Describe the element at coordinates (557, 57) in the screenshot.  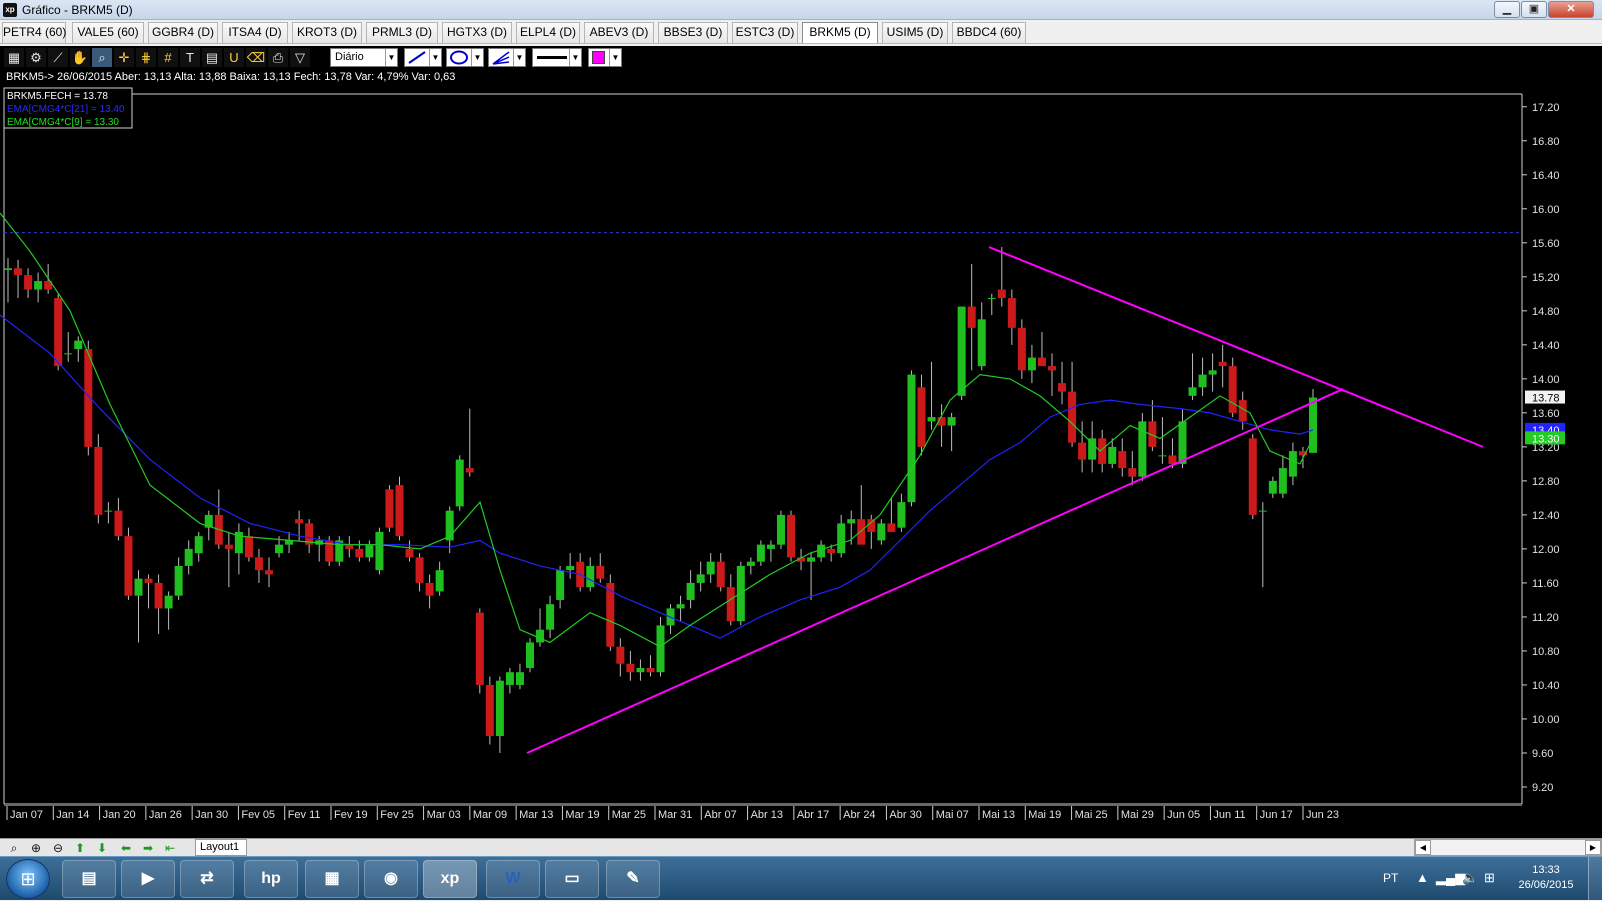
I see `line-style-dropdown: ▼` at that location.